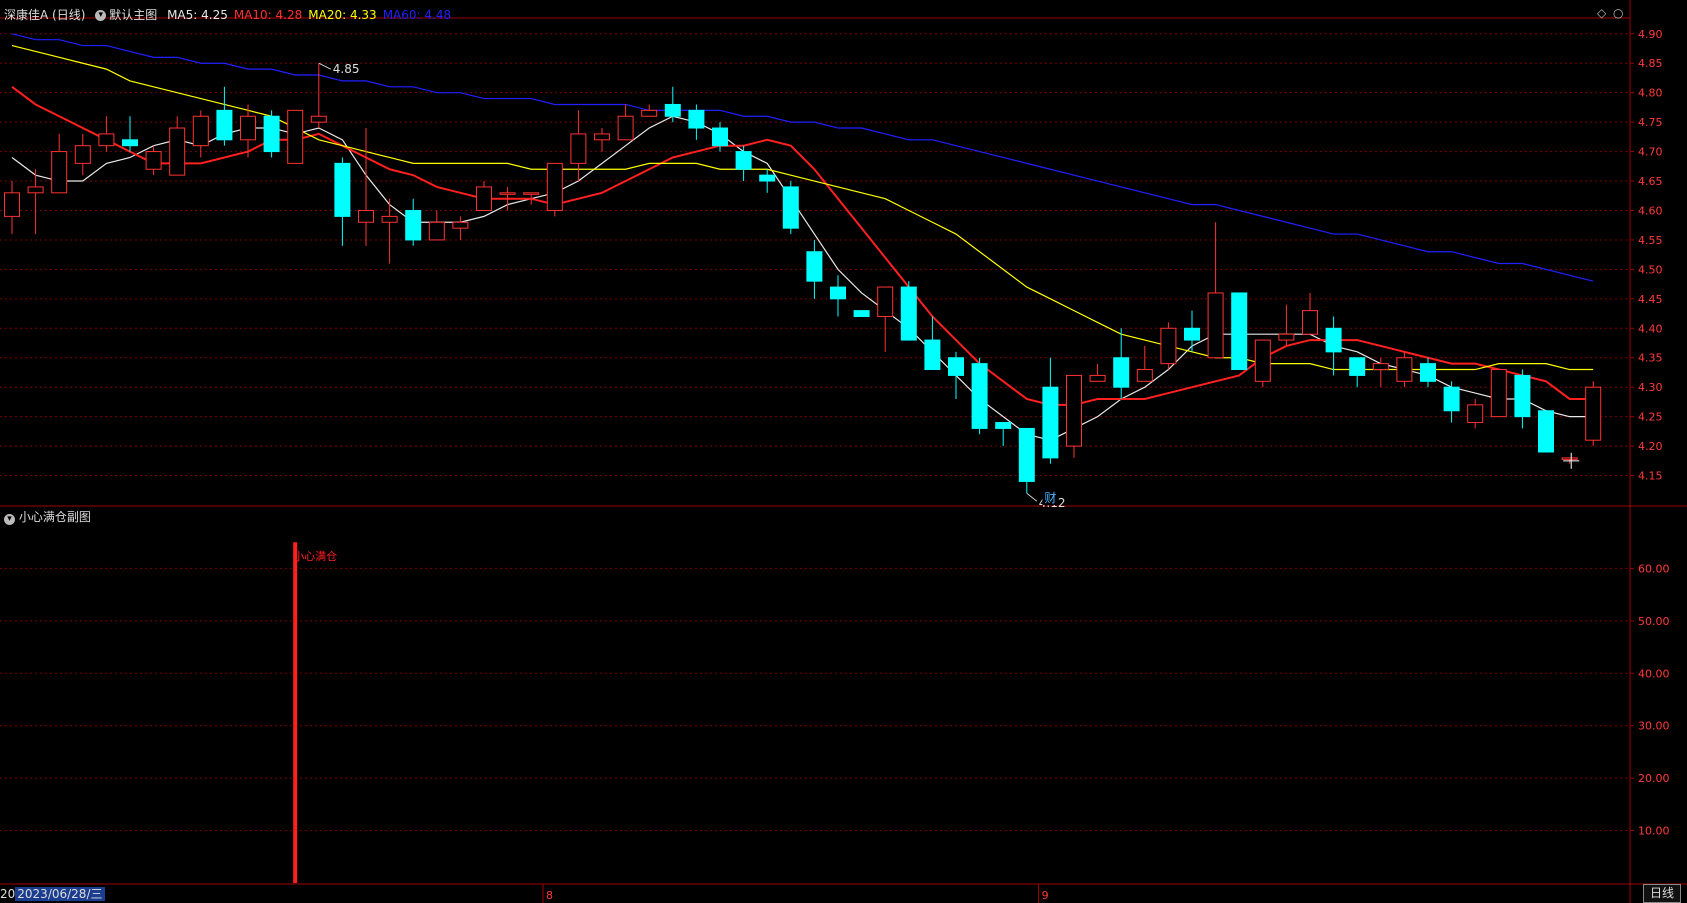 The height and width of the screenshot is (903, 1687). What do you see at coordinates (417, 15) in the screenshot?
I see `ma-legend-ma60: MA60: 4.48` at bounding box center [417, 15].